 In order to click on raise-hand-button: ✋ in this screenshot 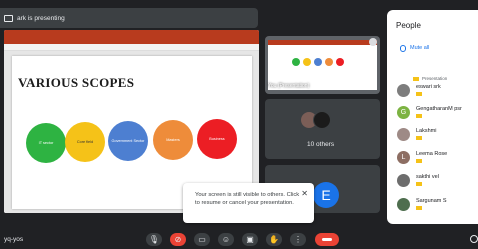, I will do `click(274, 239)`.